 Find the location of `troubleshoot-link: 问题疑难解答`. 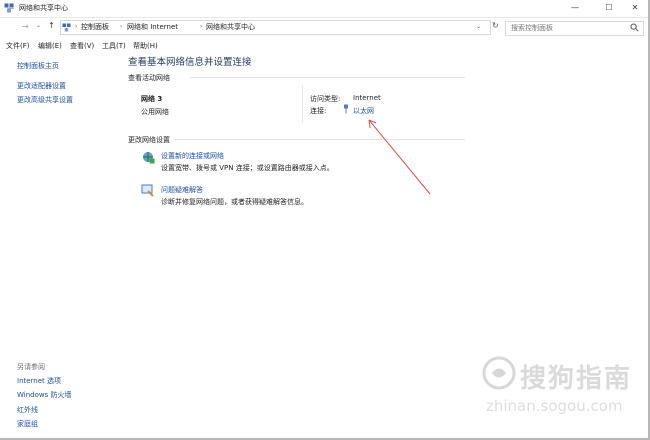

troubleshoot-link: 问题疑难解答 is located at coordinates (182, 190).